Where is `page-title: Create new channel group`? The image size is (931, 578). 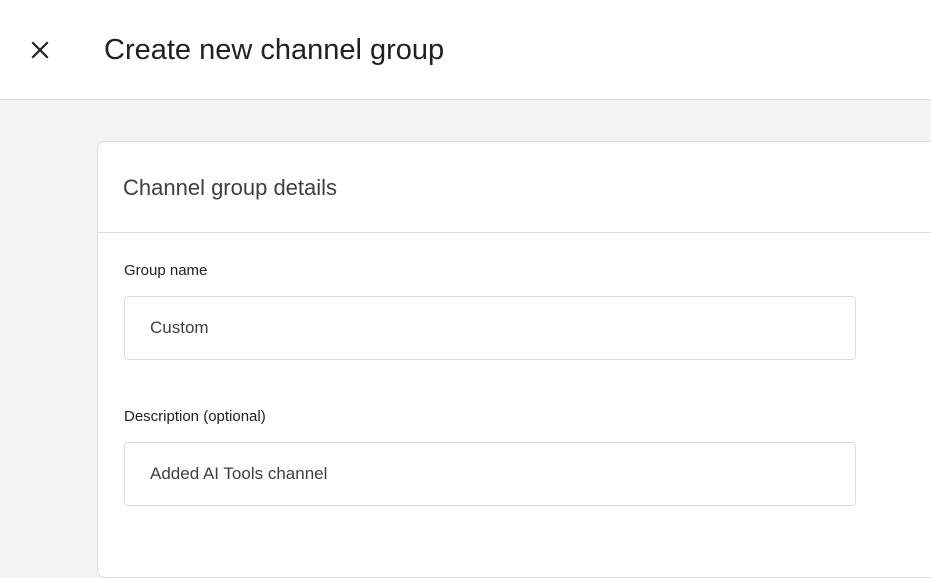 page-title: Create new channel group is located at coordinates (274, 50).